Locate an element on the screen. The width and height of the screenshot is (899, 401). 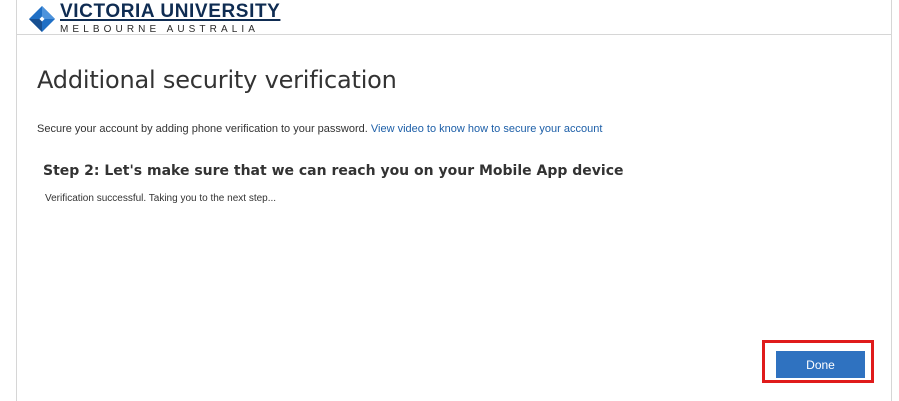
logo-text: VICTORIA UNIVERSITY MELBOURNE AUSTRALIA is located at coordinates (170, 18).